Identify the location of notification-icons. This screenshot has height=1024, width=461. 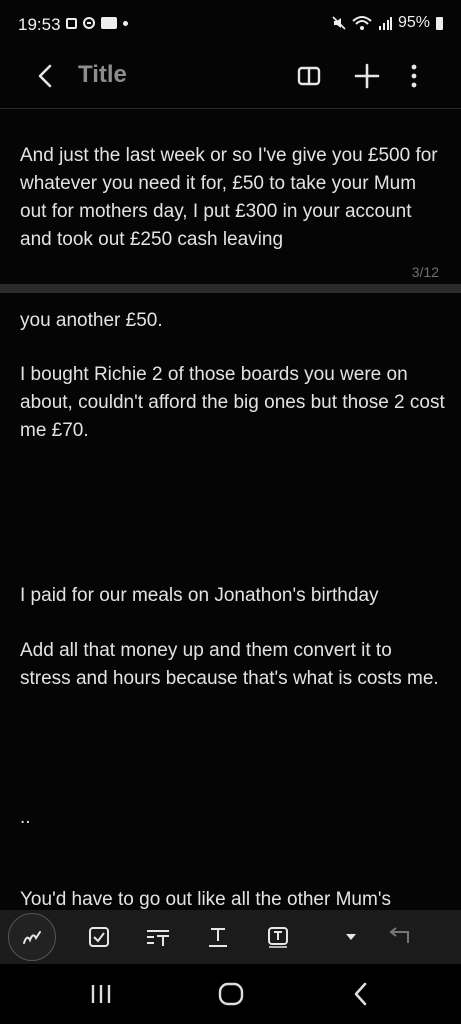
(97, 23).